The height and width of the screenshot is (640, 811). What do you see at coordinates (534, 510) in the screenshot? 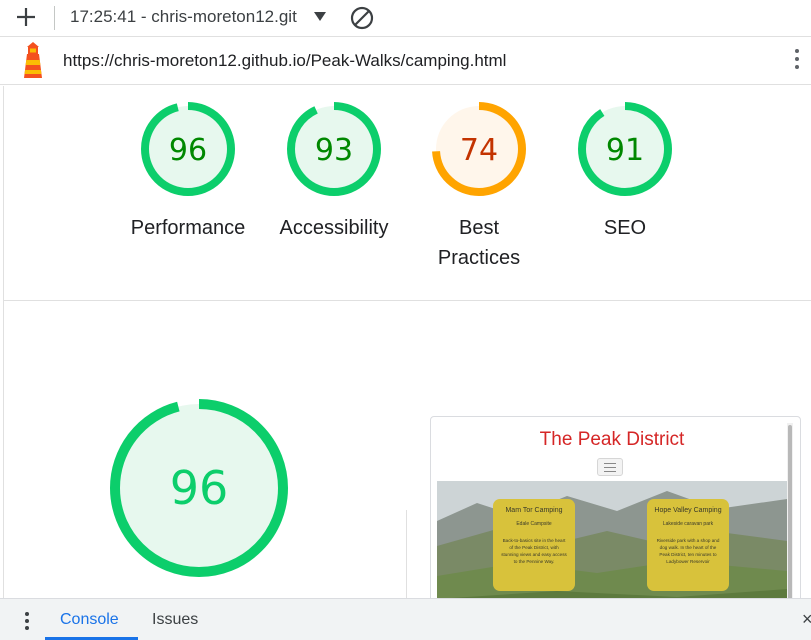
I see `card-title: Mam Tor Camping` at bounding box center [534, 510].